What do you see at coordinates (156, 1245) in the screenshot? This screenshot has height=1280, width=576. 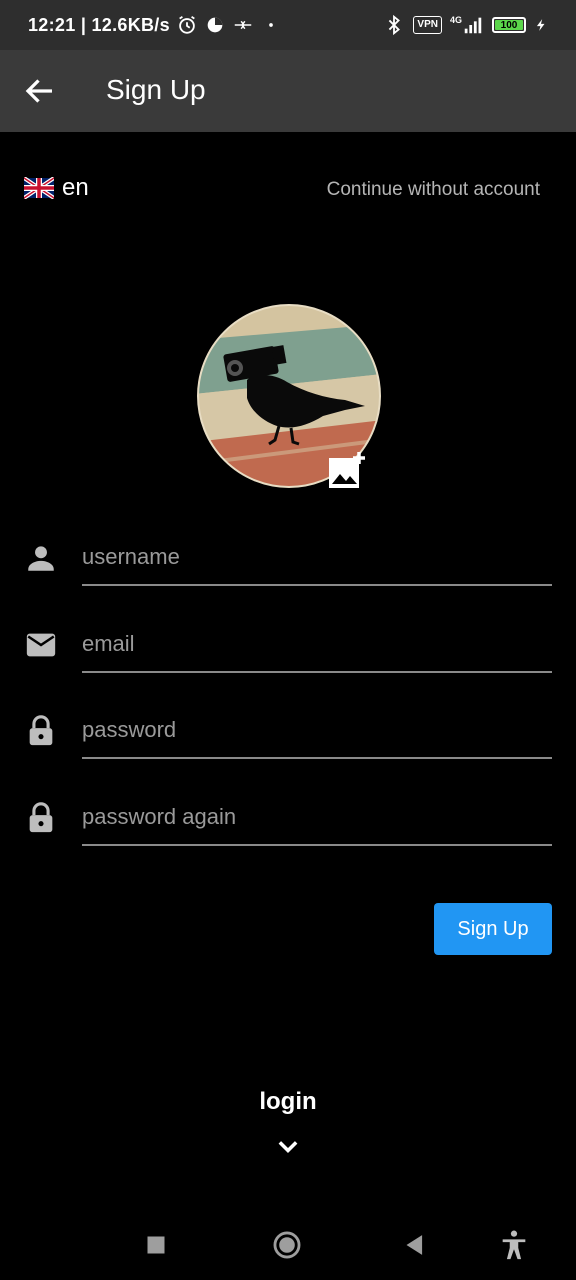 I see `recent-apps-icon` at bounding box center [156, 1245].